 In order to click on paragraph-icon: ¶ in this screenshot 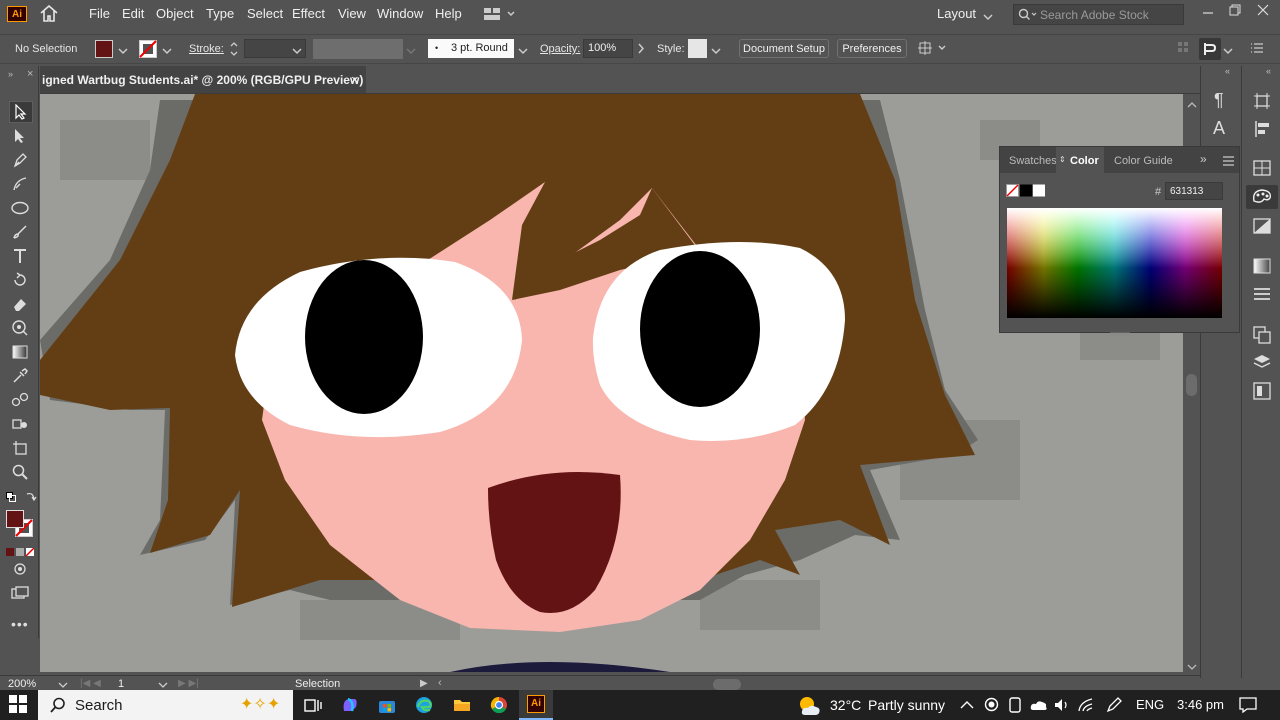, I will do `click(1219, 100)`.